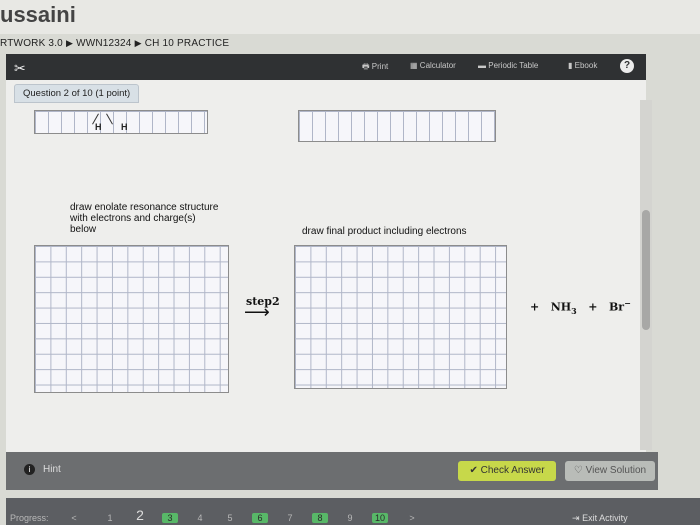 The width and height of the screenshot is (700, 525). I want to click on print-button: 🖶 Print, so click(375, 68).